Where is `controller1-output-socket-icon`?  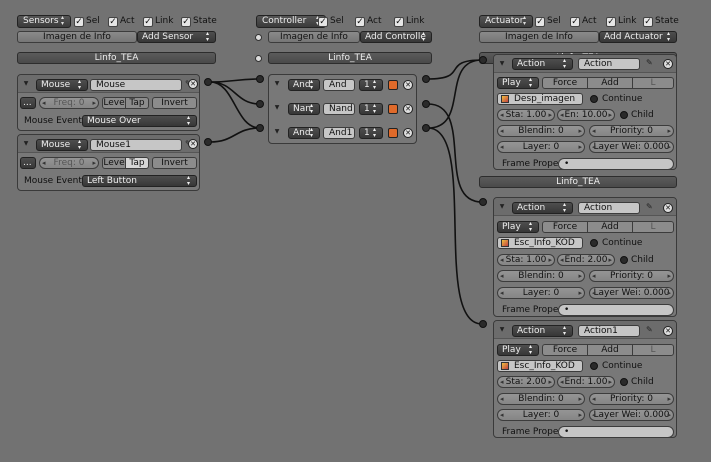 controller1-output-socket-icon is located at coordinates (426, 79).